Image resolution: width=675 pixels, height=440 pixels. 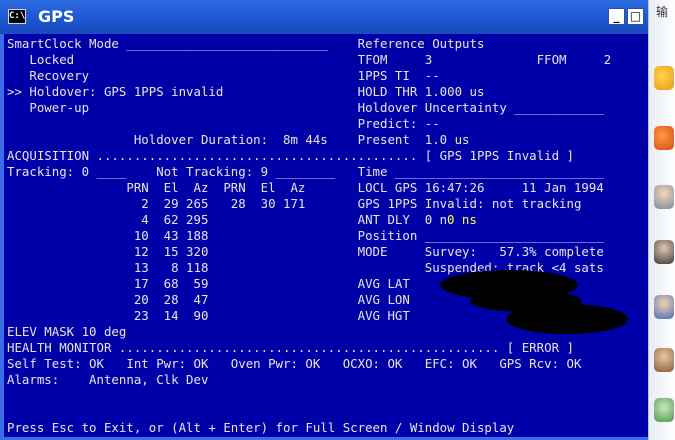 I want to click on line-prn-row: 12 15 320 MODE Survey: 57.3% complete, so click(x=305, y=251).